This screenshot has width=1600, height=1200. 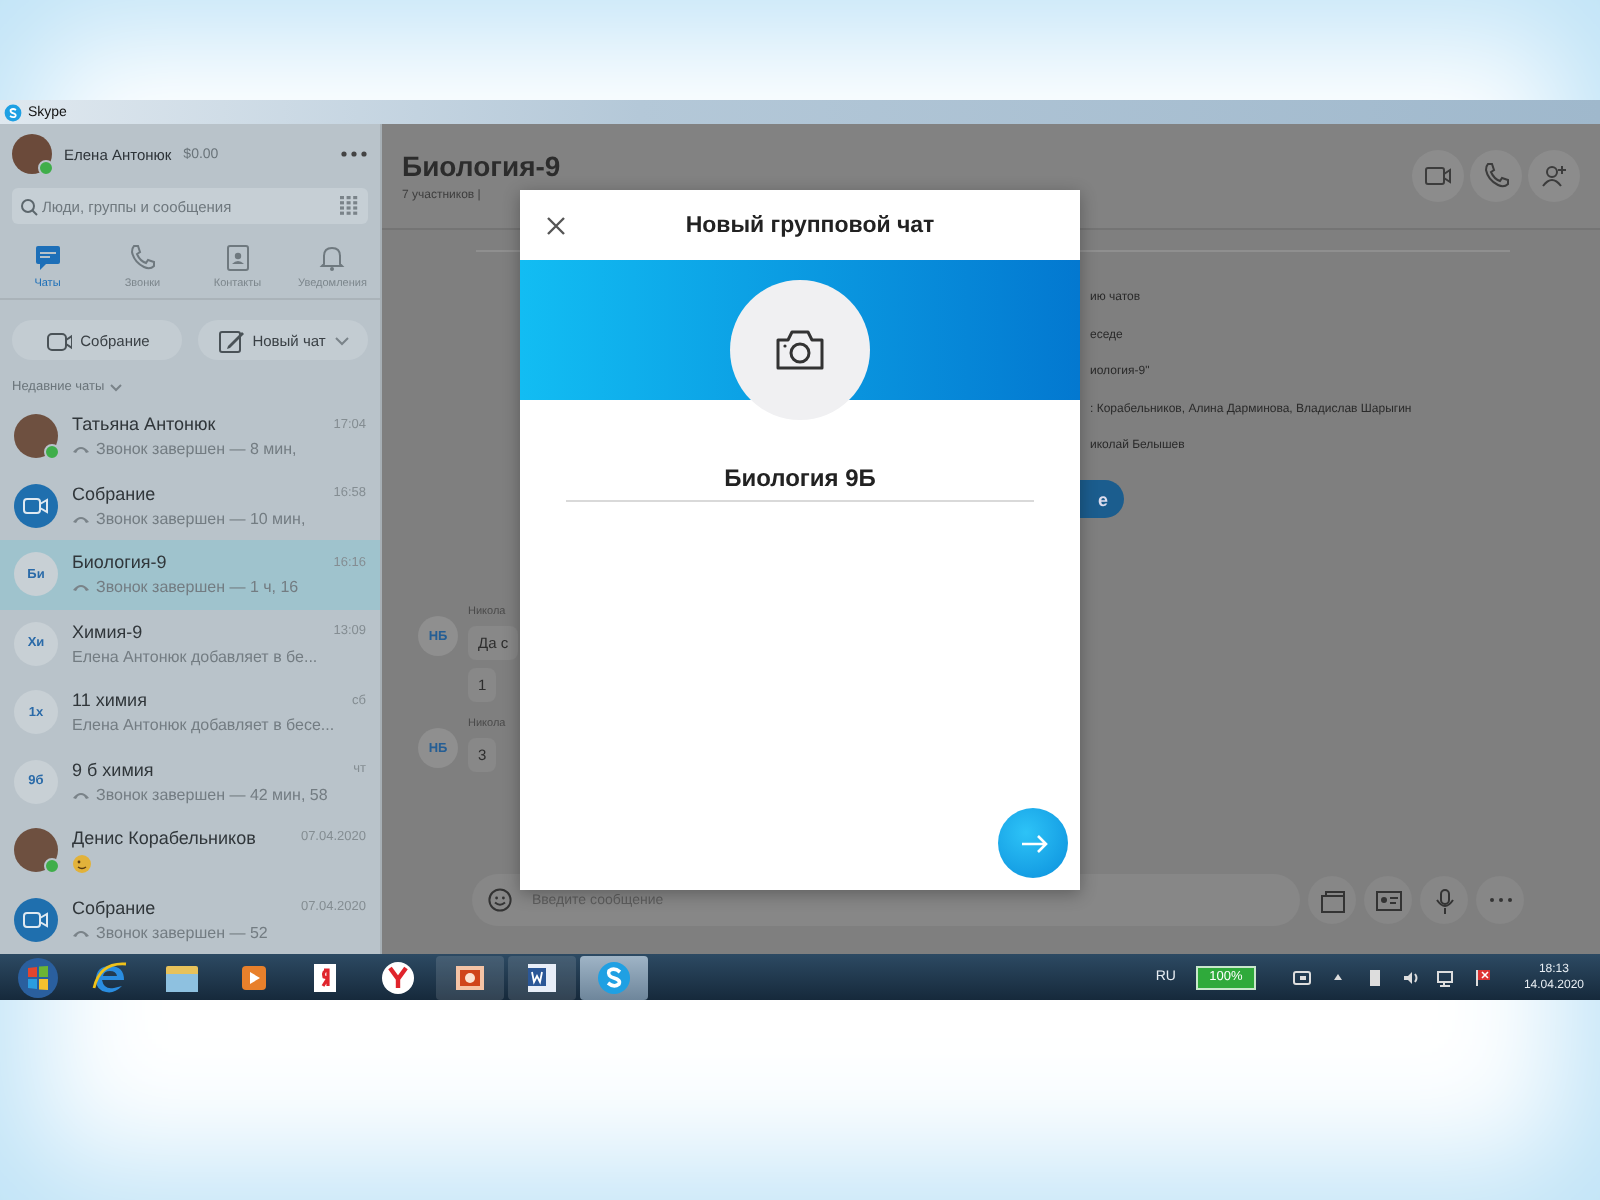 What do you see at coordinates (470, 977) in the screenshot?
I see `presentation-app-icon` at bounding box center [470, 977].